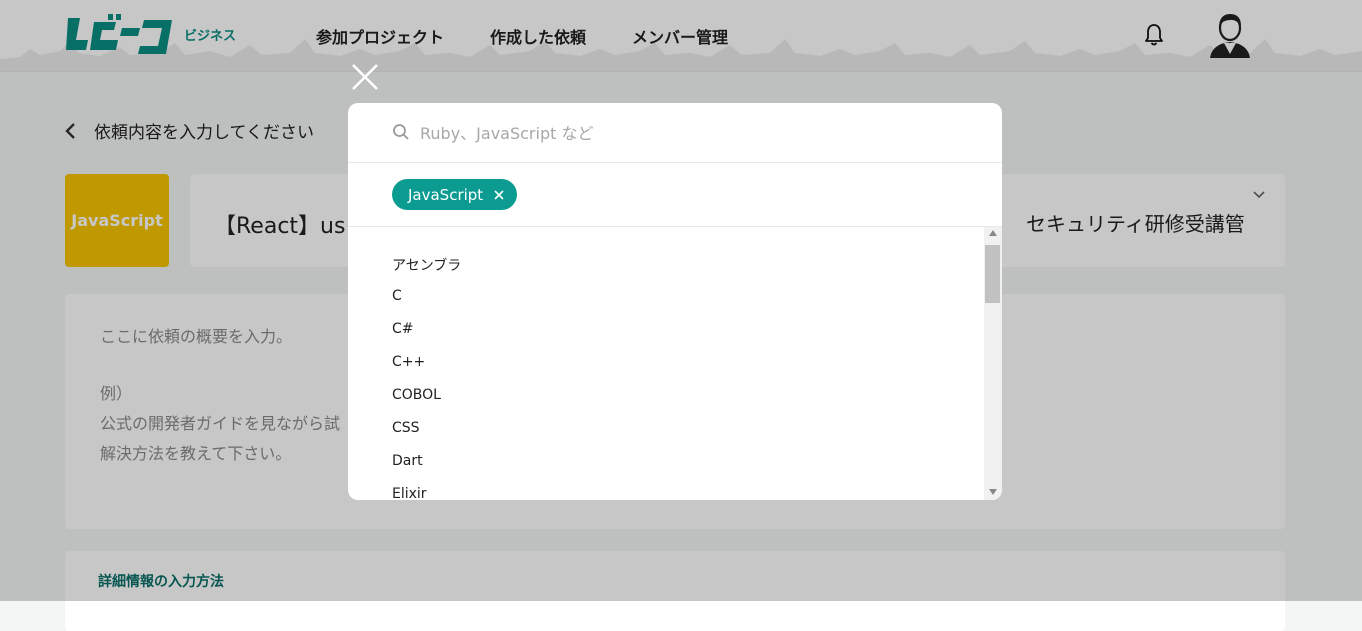  I want to click on language-option: C#, so click(403, 329).